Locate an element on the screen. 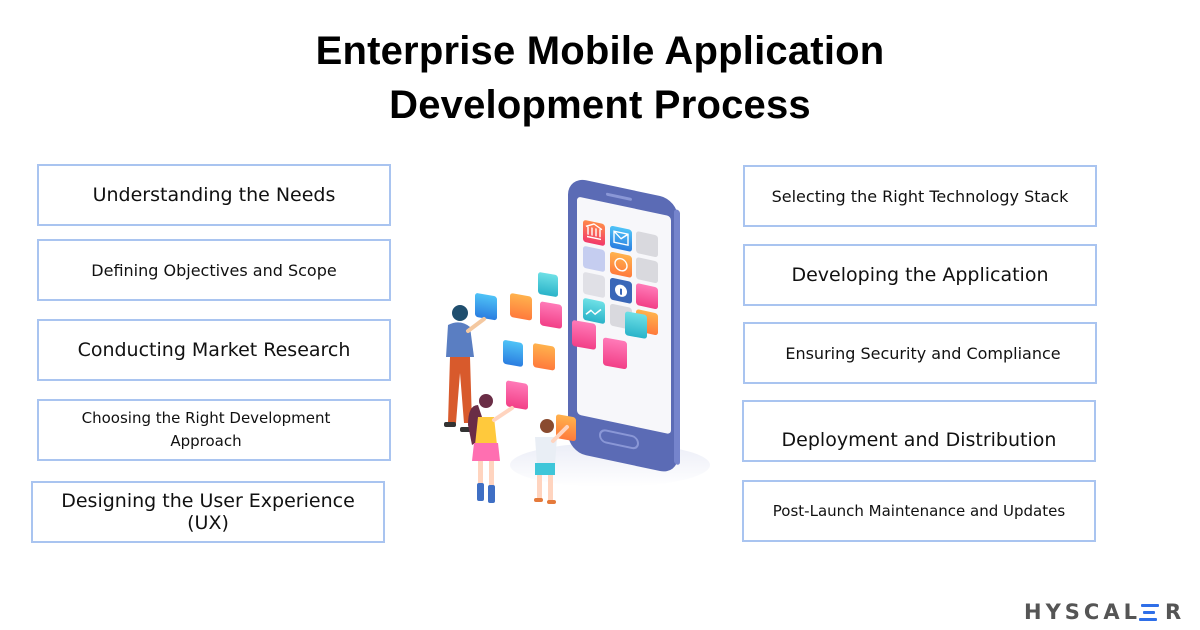 This screenshot has width=1200, height=630. camera-icon is located at coordinates (544, 357).